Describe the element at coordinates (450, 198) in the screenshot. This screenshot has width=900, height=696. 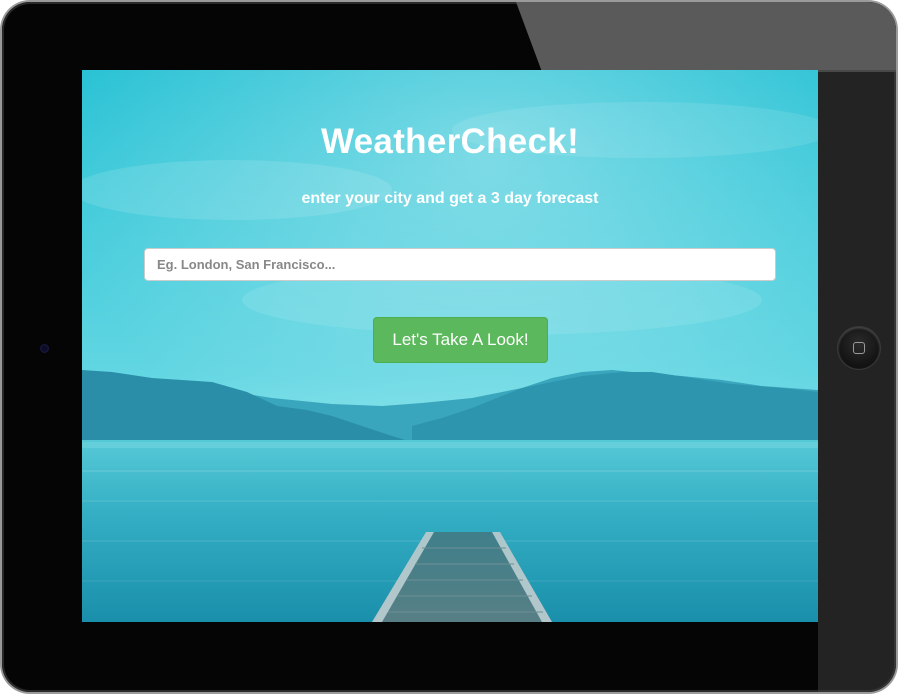
I see `page-subtitle: enter your city and get a 3 day forecast` at that location.